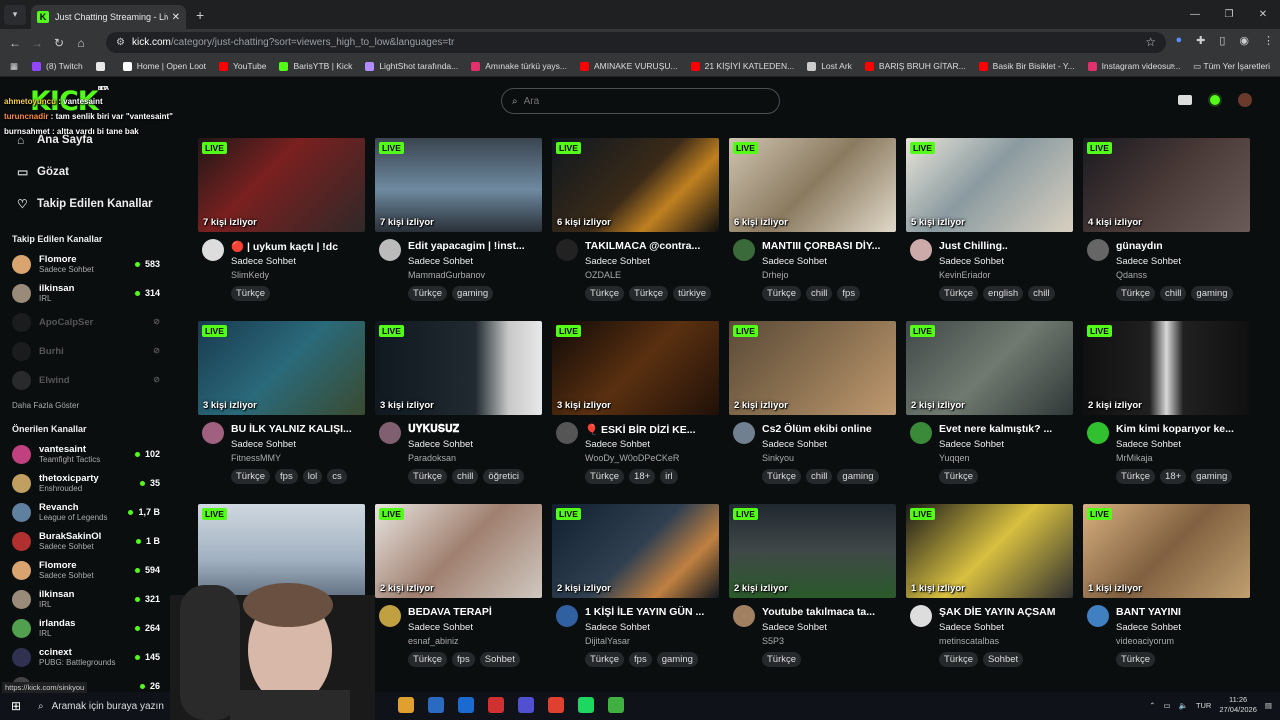 The width and height of the screenshot is (1280, 720). I want to click on bookmark-star-icon: ☆, so click(1150, 42).